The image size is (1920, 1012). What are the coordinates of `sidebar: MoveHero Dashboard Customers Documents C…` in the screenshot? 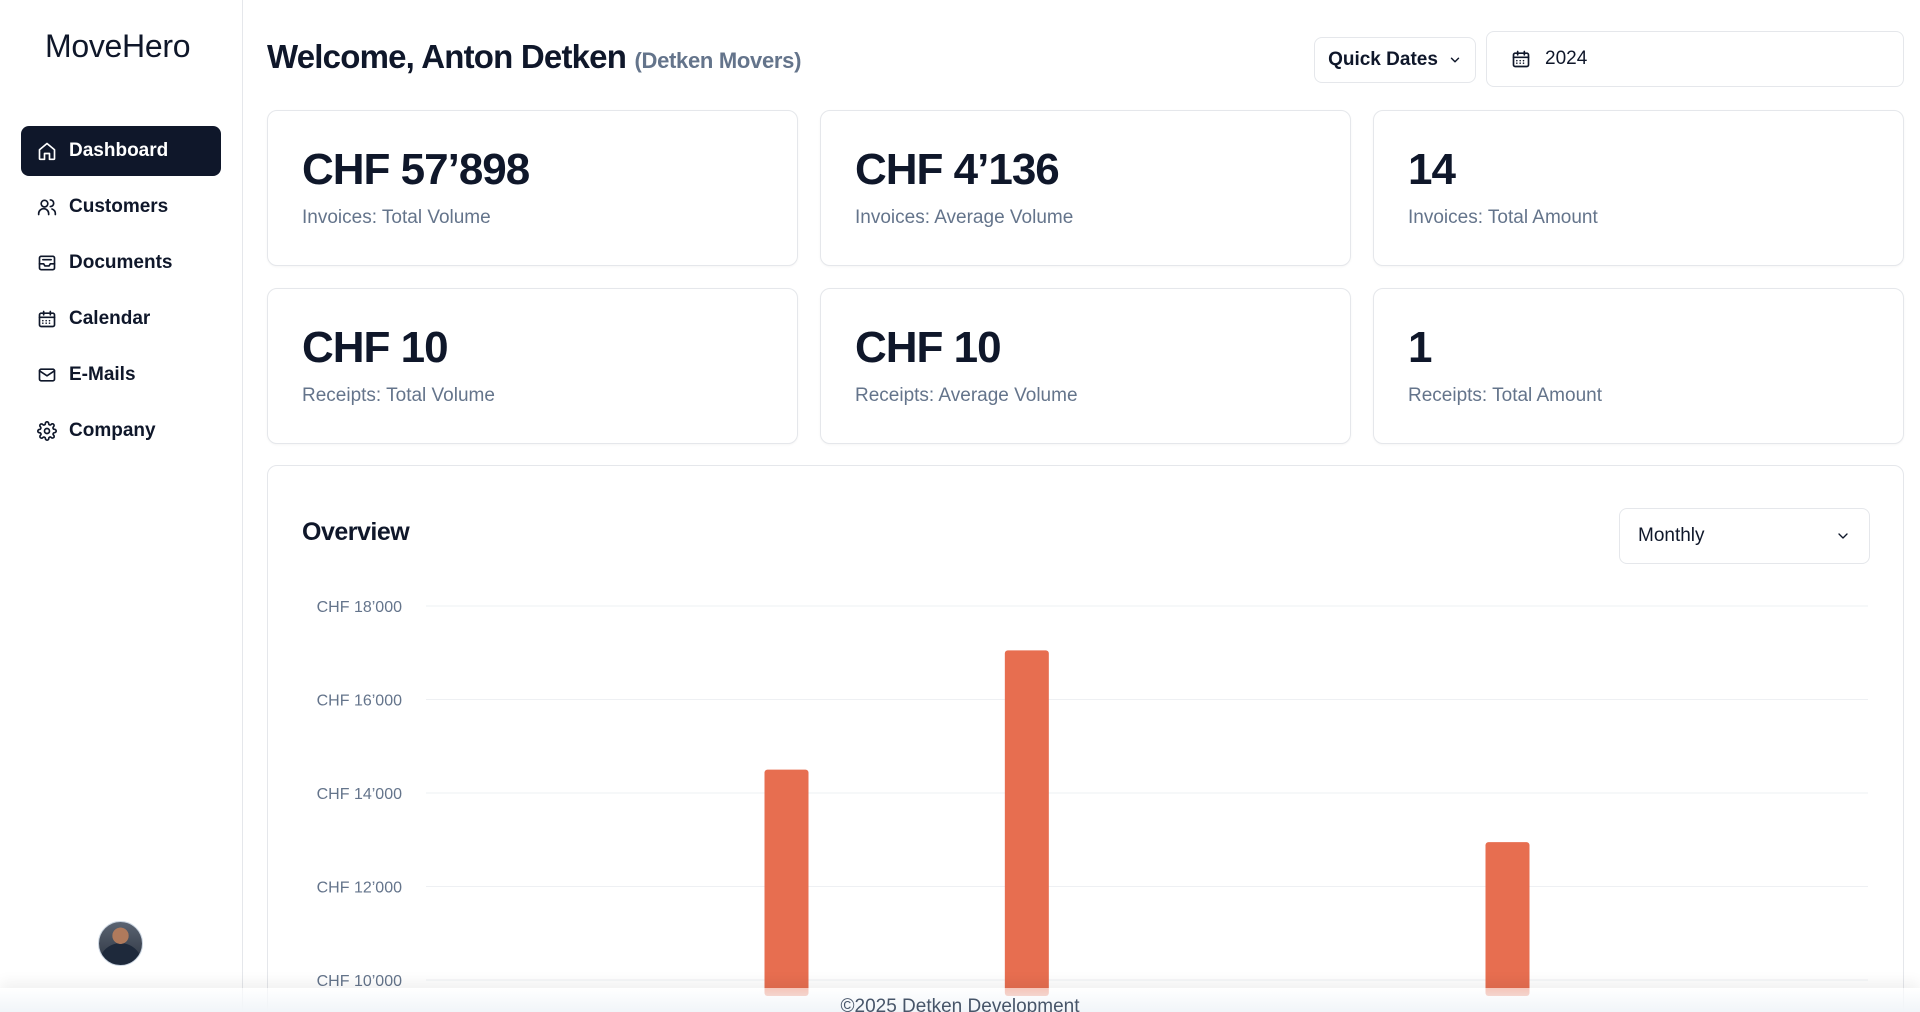 It's located at (121, 506).